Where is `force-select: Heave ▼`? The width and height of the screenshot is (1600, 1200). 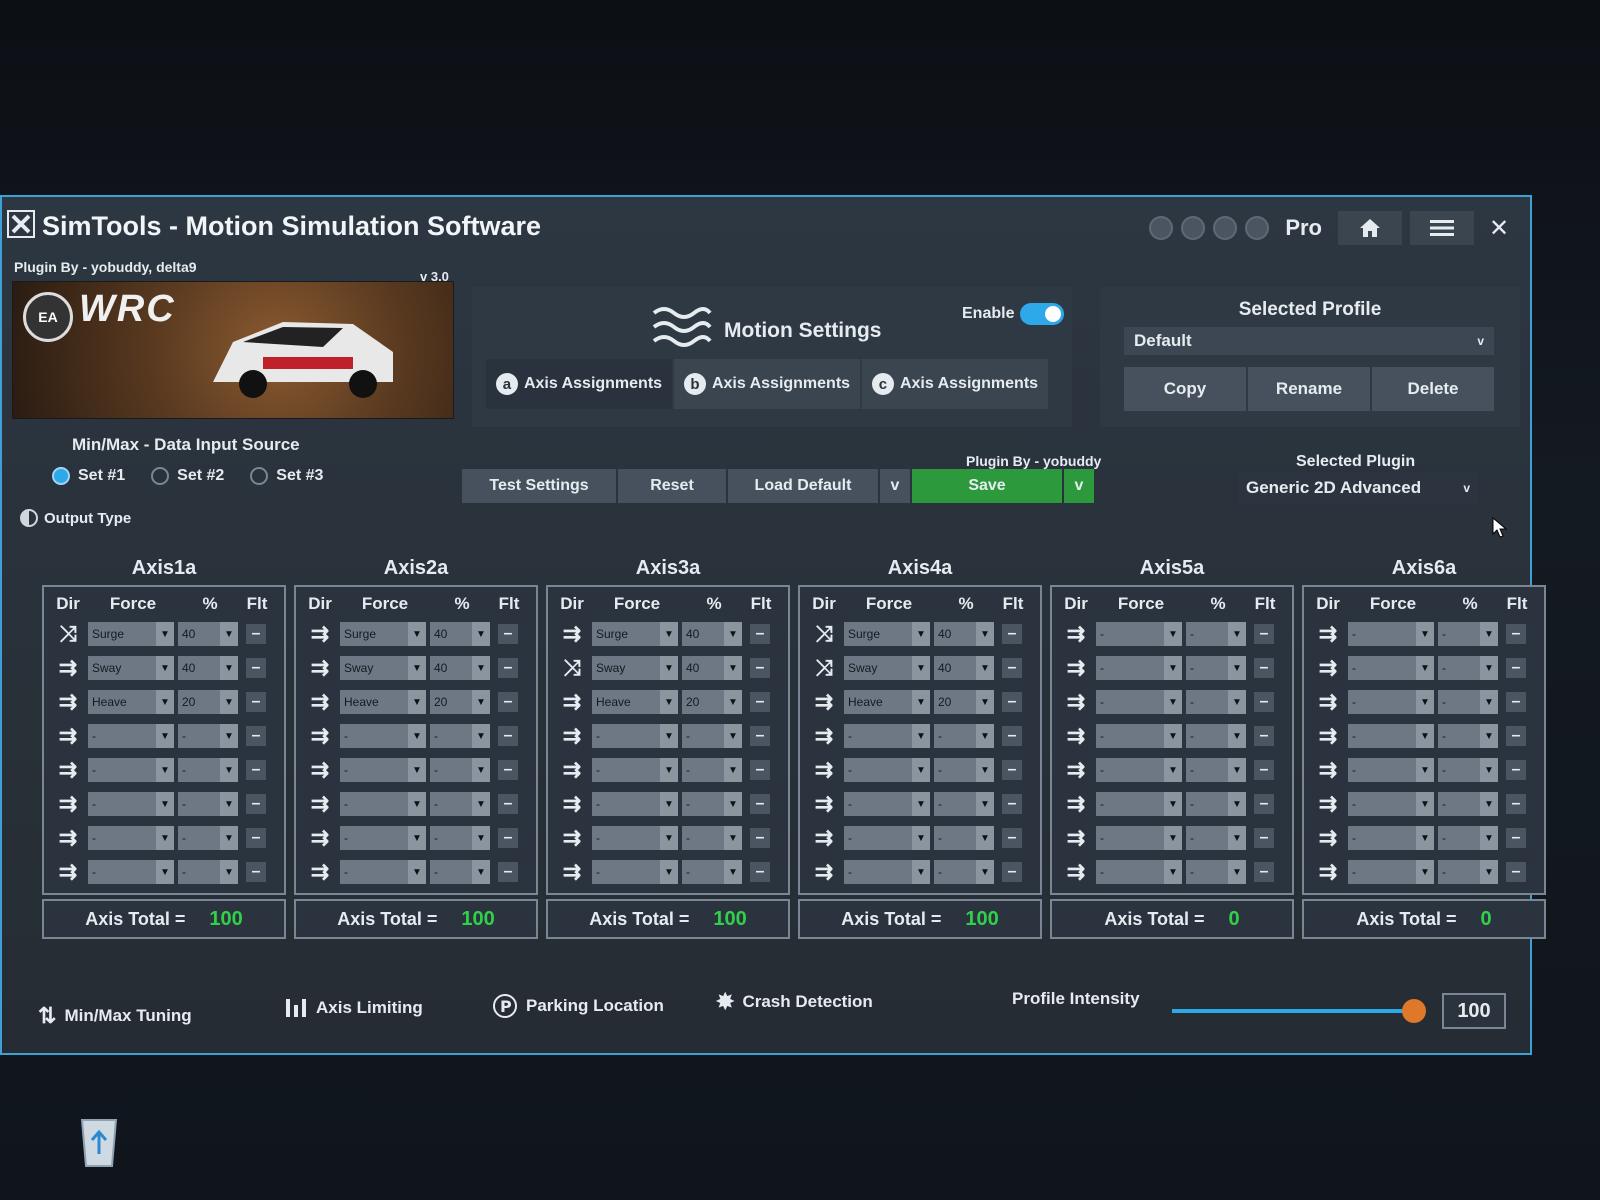
force-select: Heave ▼ is located at coordinates (131, 702).